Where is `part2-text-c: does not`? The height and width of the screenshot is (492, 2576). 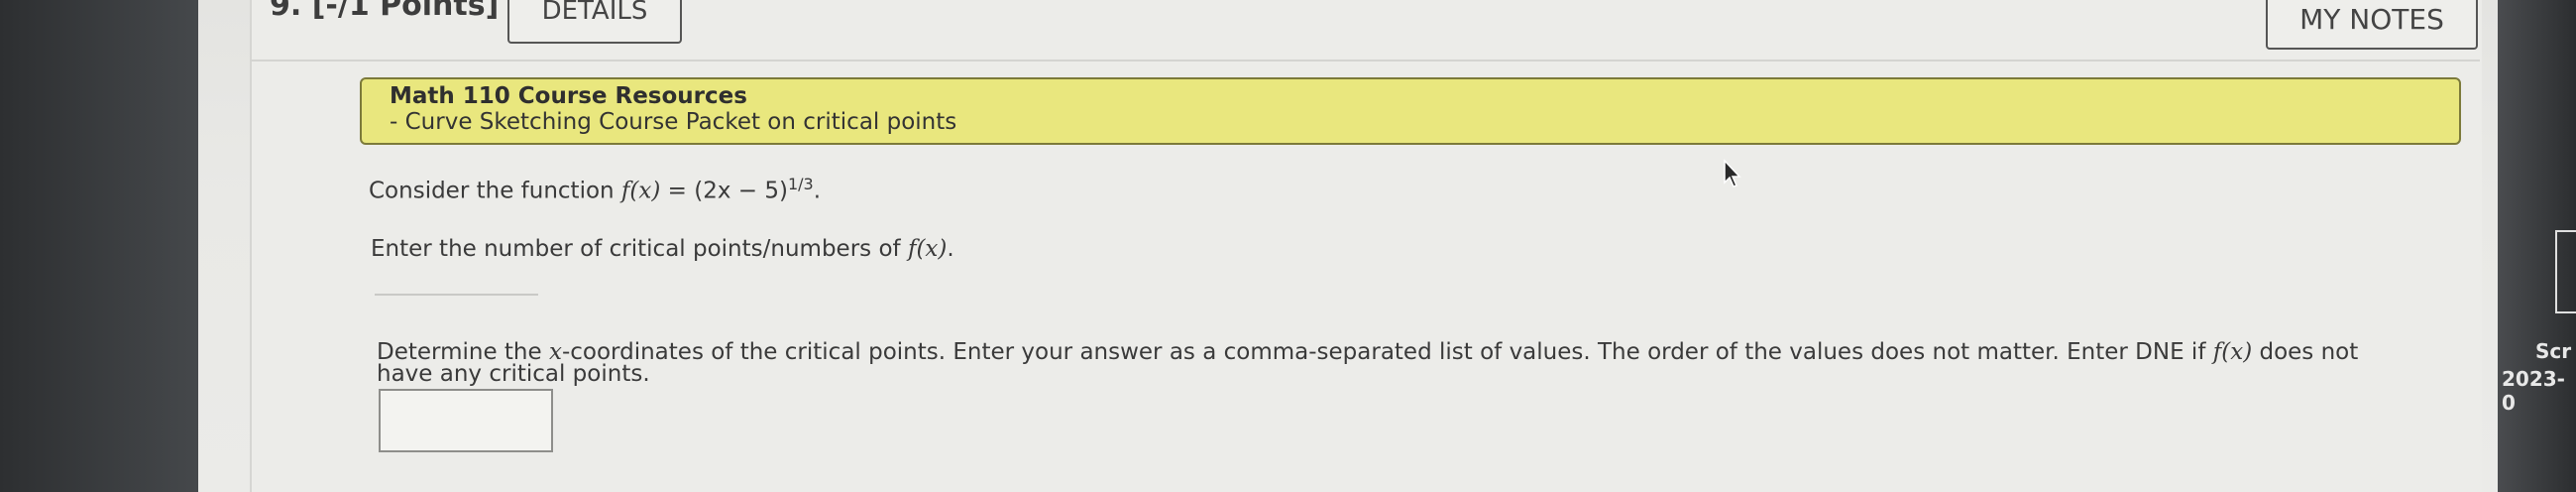
part2-text-c: does not is located at coordinates (2305, 352).